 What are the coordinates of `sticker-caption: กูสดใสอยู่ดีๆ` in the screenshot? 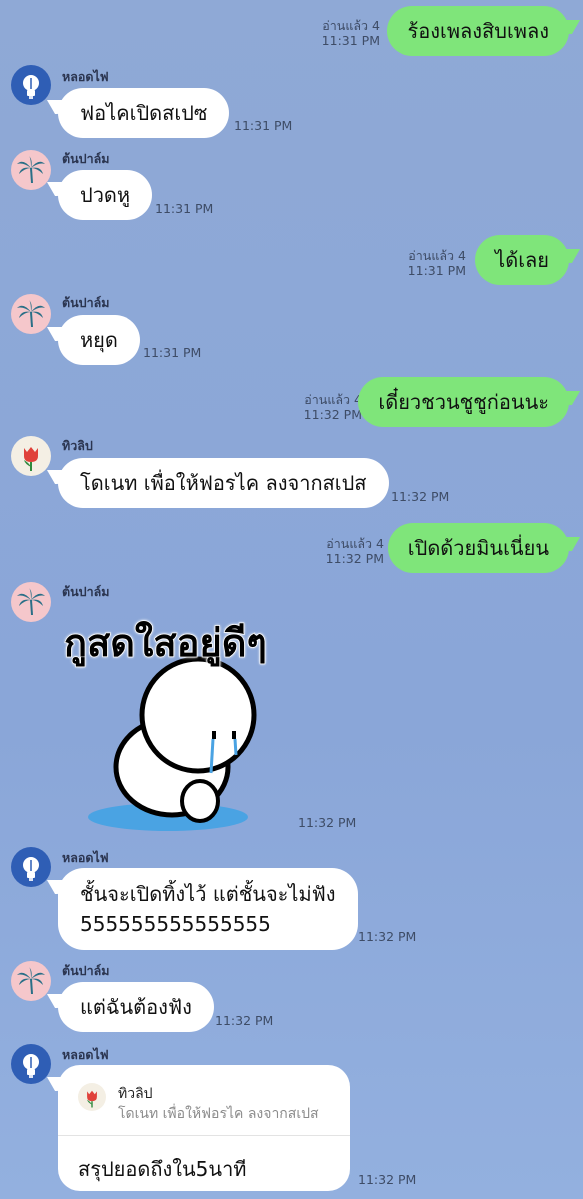 It's located at (165, 643).